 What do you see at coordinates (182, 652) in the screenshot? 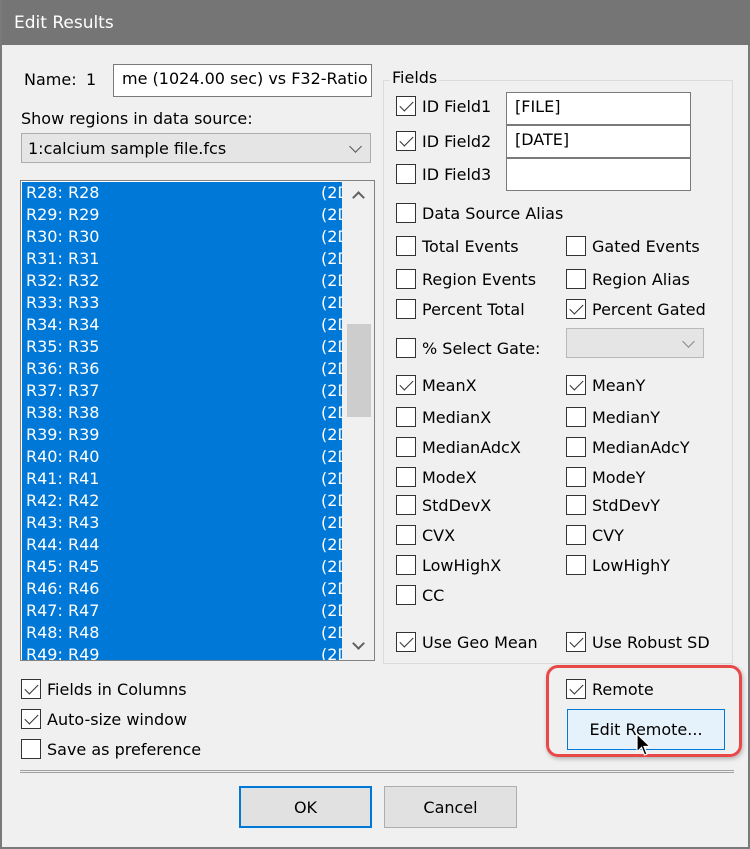
I see `list-item: R49: R49 (2D` at bounding box center [182, 652].